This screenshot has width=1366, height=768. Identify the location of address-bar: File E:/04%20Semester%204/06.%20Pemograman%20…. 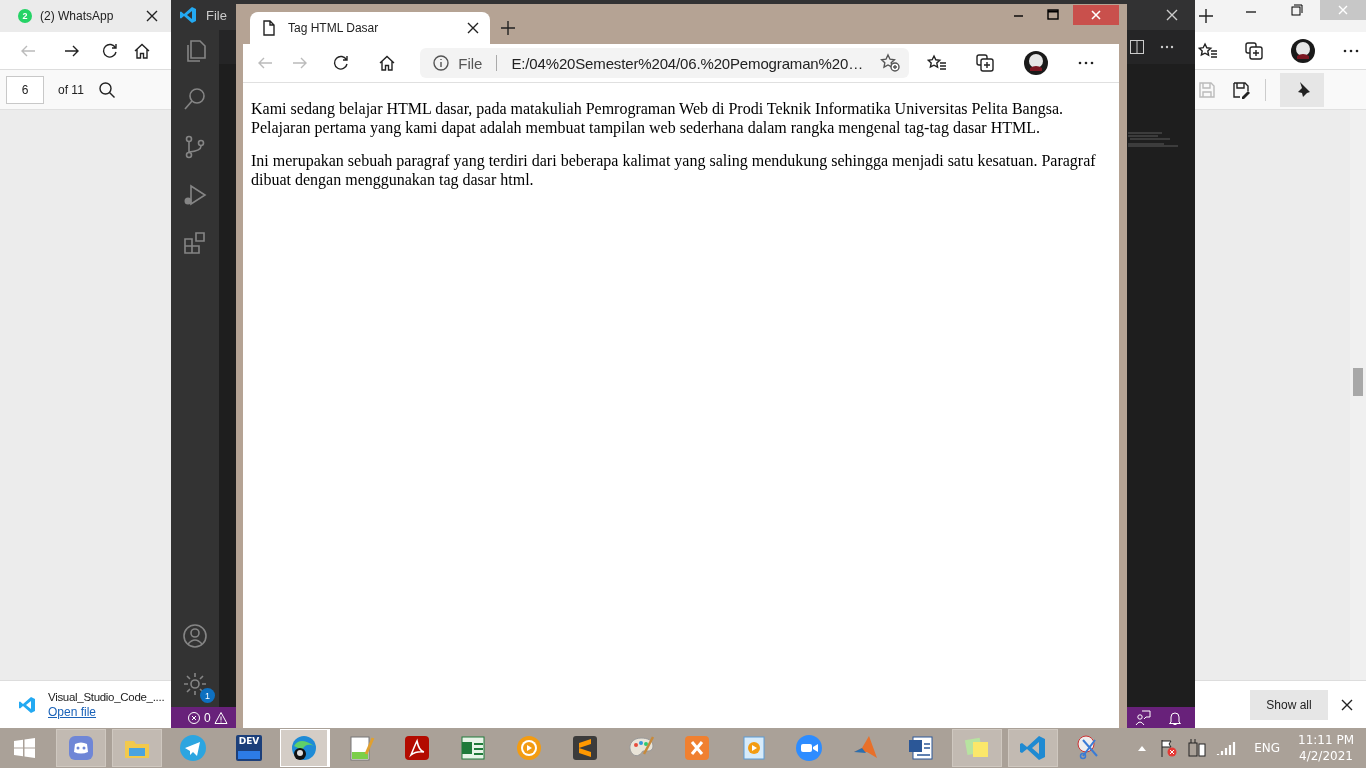
(664, 63).